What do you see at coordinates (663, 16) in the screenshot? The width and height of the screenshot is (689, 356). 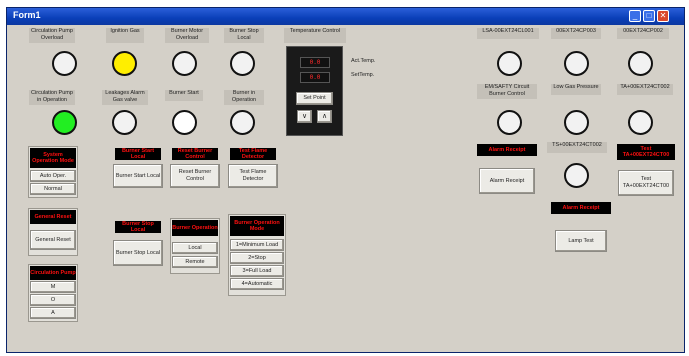 I see `close-button: ✕` at bounding box center [663, 16].